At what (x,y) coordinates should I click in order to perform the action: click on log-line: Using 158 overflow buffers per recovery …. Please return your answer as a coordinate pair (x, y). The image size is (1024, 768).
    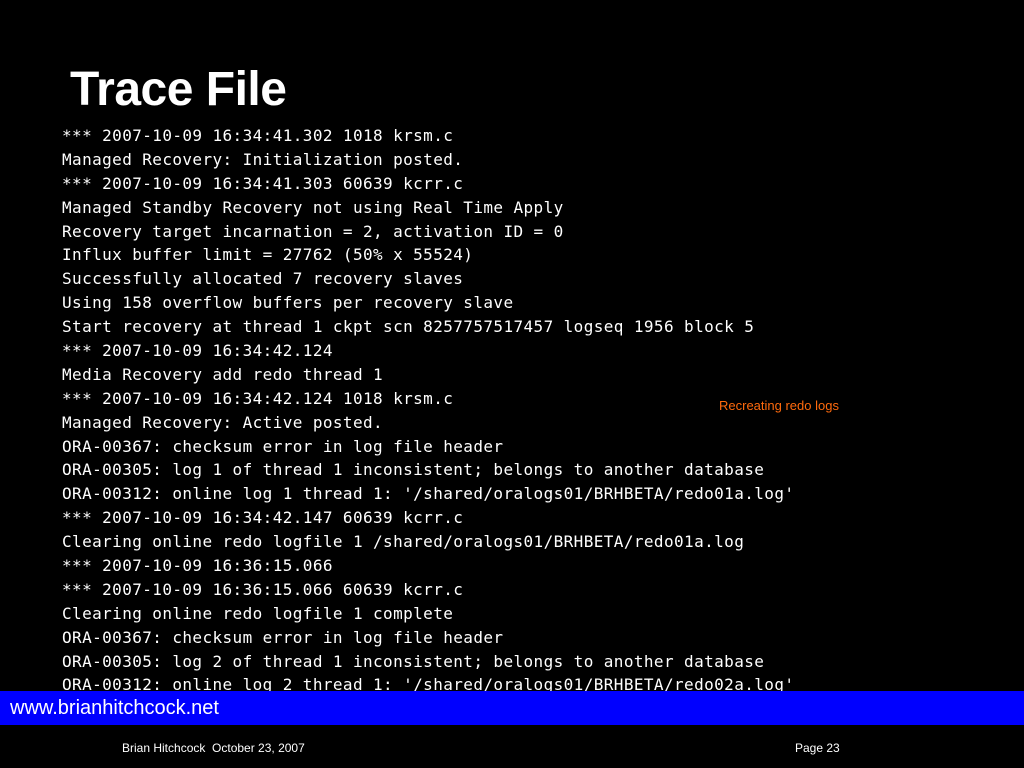
    Looking at the image, I should click on (288, 303).